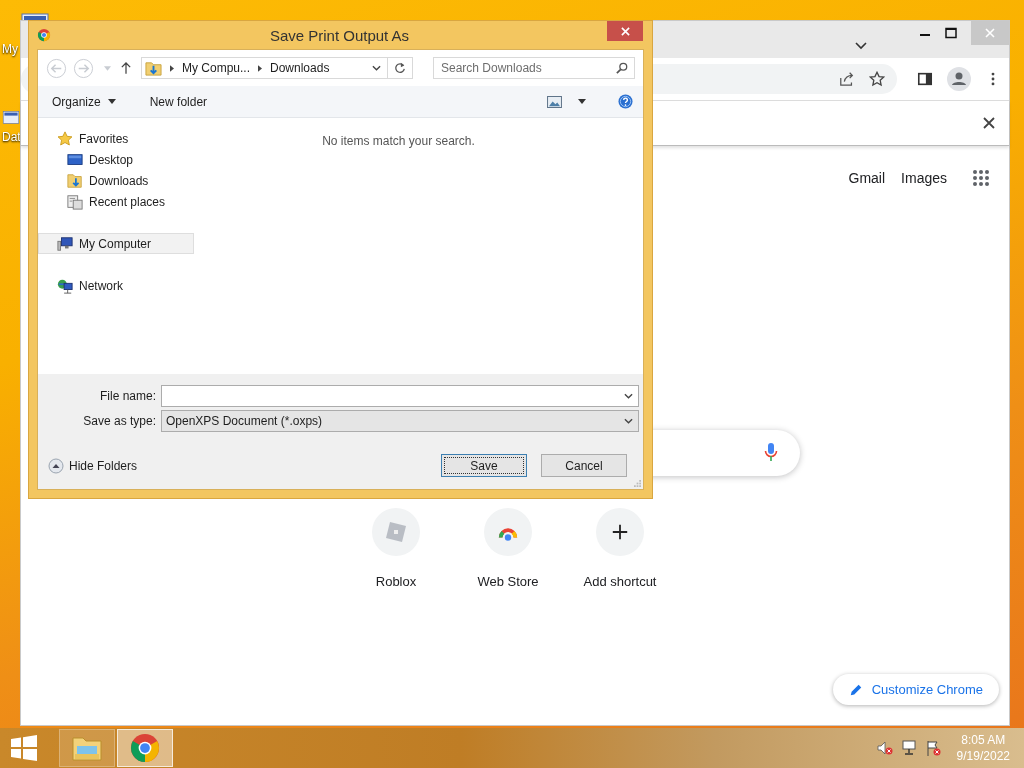 The image size is (1024, 768). What do you see at coordinates (84, 101) in the screenshot?
I see `toolbar-command: Organize` at bounding box center [84, 101].